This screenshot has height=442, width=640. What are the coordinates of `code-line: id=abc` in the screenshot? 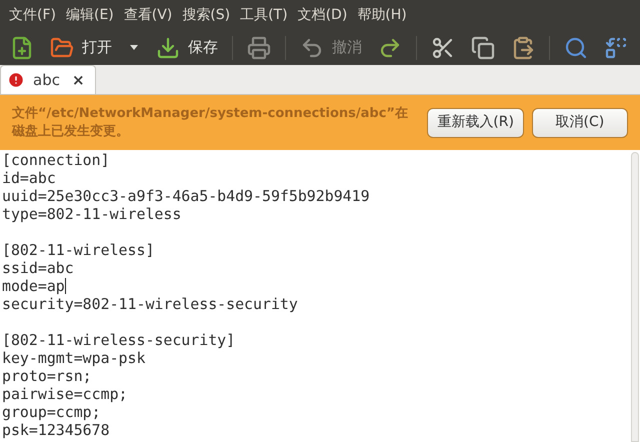 It's located at (29, 178).